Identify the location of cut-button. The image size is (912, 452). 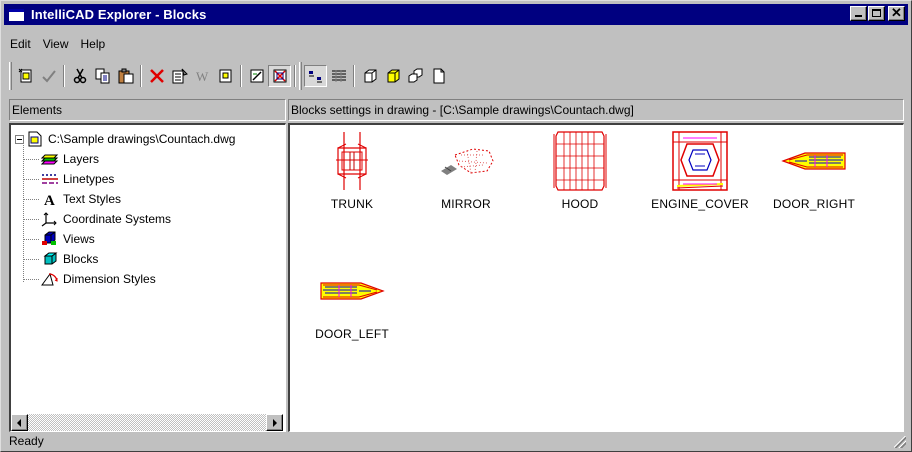
(79, 76).